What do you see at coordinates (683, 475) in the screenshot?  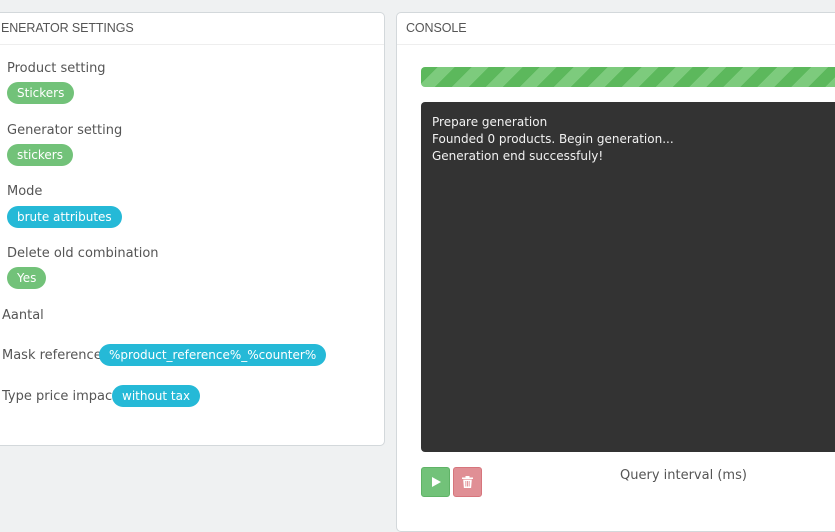 I see `query-interval-label: Query interval (ms)` at bounding box center [683, 475].